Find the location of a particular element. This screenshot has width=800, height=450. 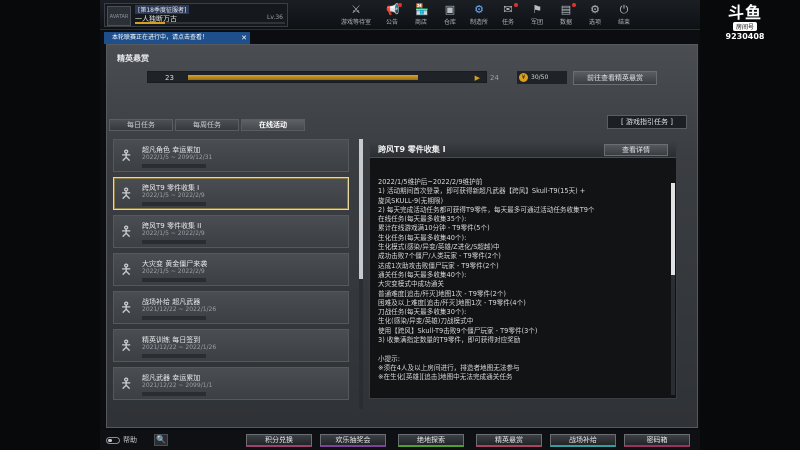

menu-item-label: 公告 is located at coordinates (391, 22).